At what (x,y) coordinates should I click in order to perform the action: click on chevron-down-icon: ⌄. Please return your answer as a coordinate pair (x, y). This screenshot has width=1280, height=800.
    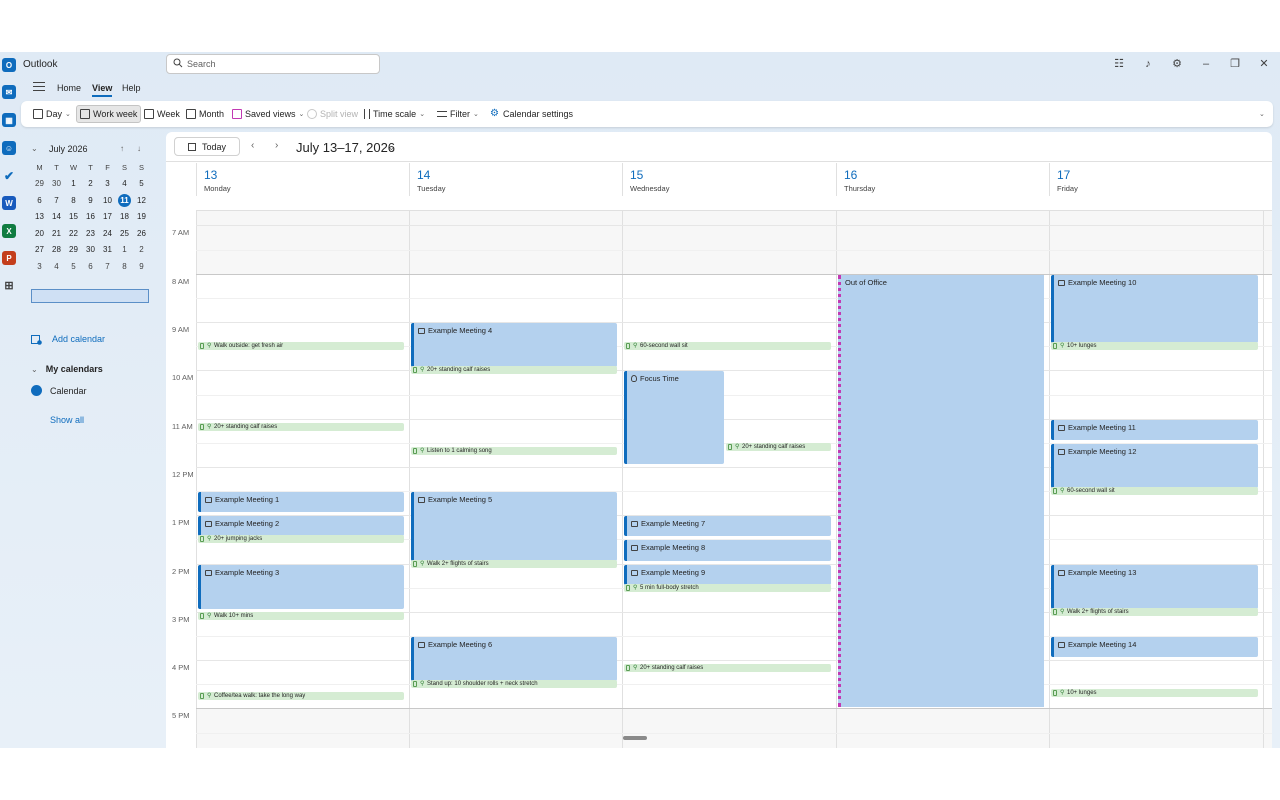
    Looking at the image, I should click on (391, 147).